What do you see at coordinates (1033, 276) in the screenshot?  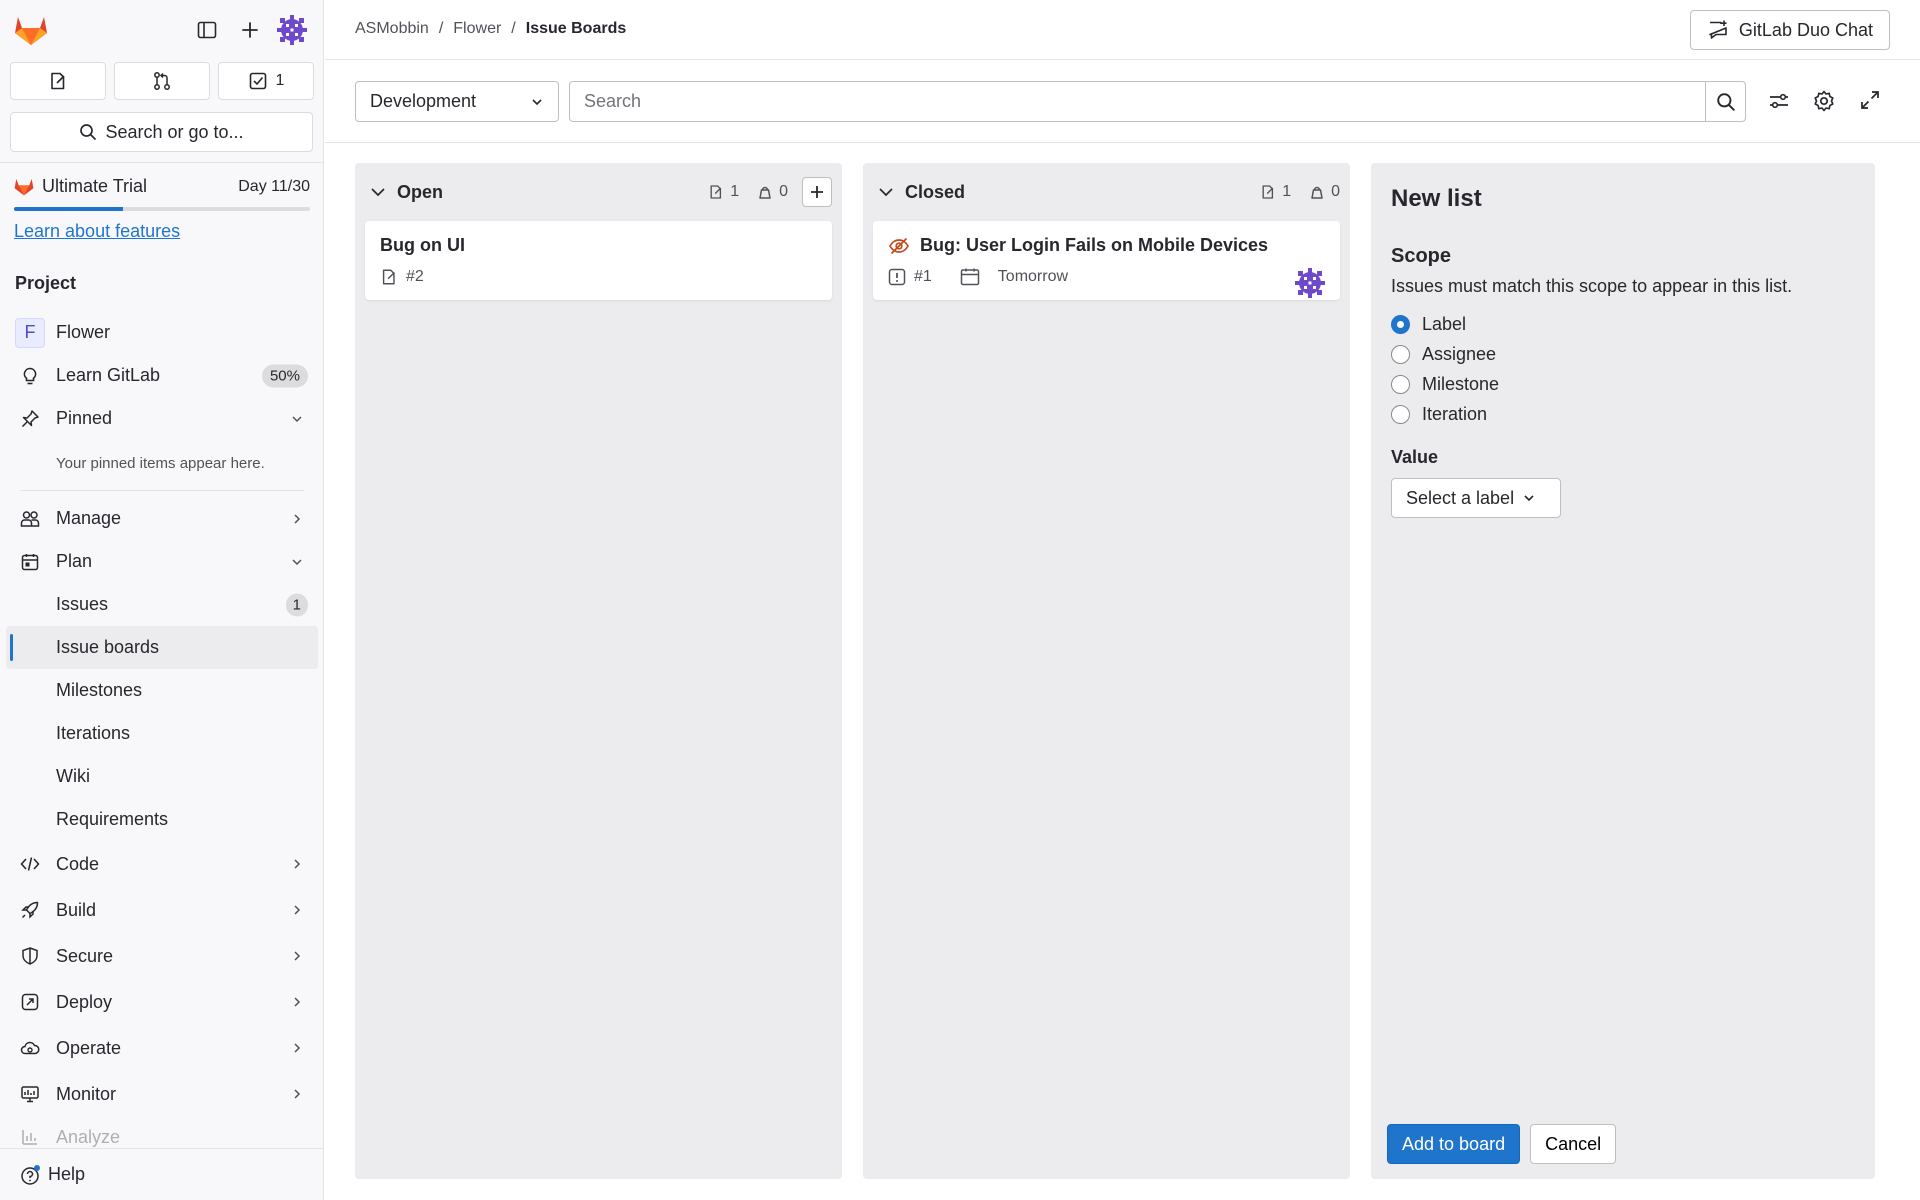 I see `issue-due-date: Tomorrow` at bounding box center [1033, 276].